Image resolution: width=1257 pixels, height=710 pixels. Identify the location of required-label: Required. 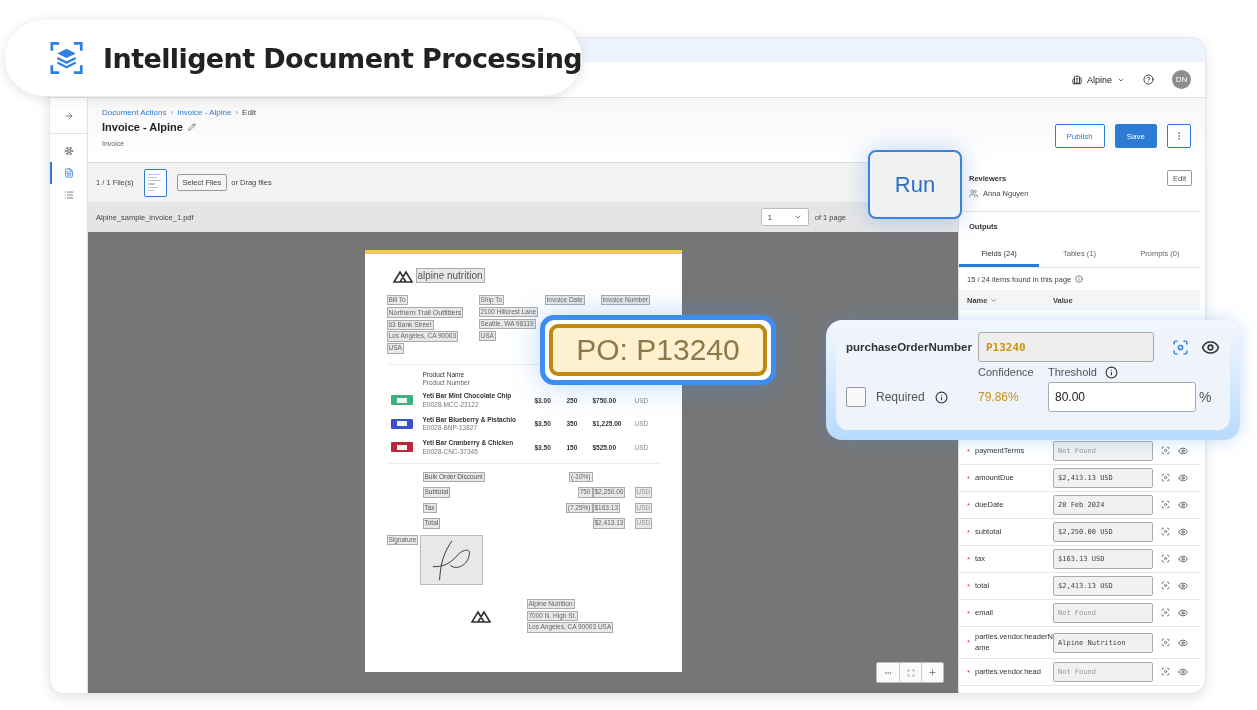
(900, 397).